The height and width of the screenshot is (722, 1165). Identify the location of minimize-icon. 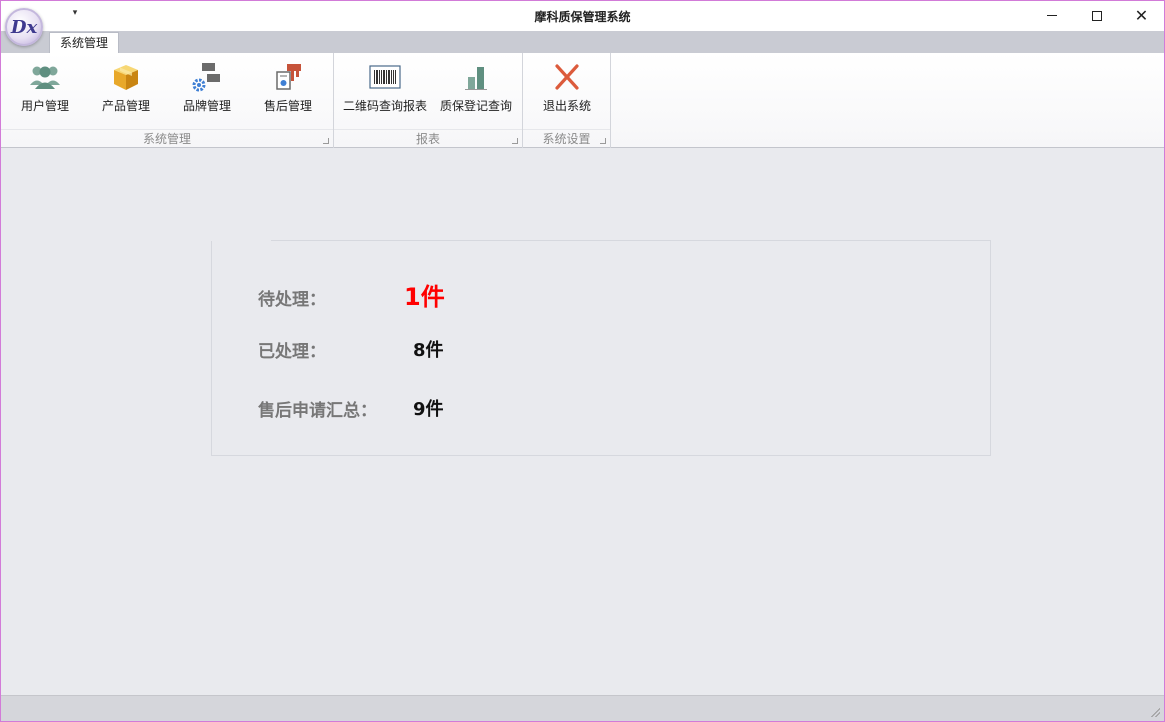
(1051, 15).